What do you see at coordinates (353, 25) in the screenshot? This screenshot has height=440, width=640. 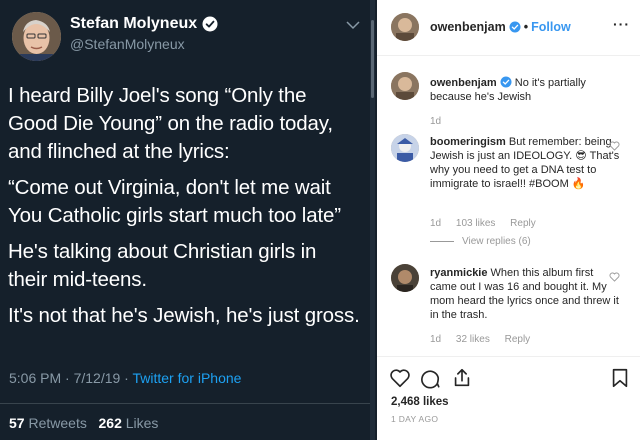 I see `chevron-down-icon` at bounding box center [353, 25].